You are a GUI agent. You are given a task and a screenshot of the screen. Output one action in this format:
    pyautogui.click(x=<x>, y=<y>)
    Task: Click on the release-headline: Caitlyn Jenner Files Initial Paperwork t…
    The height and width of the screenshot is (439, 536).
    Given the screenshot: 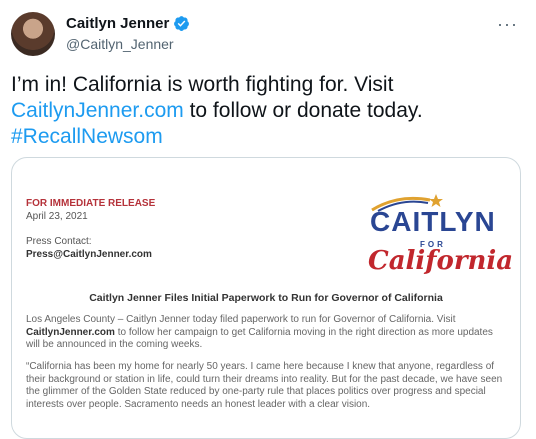 What is the action you would take?
    pyautogui.click(x=266, y=298)
    